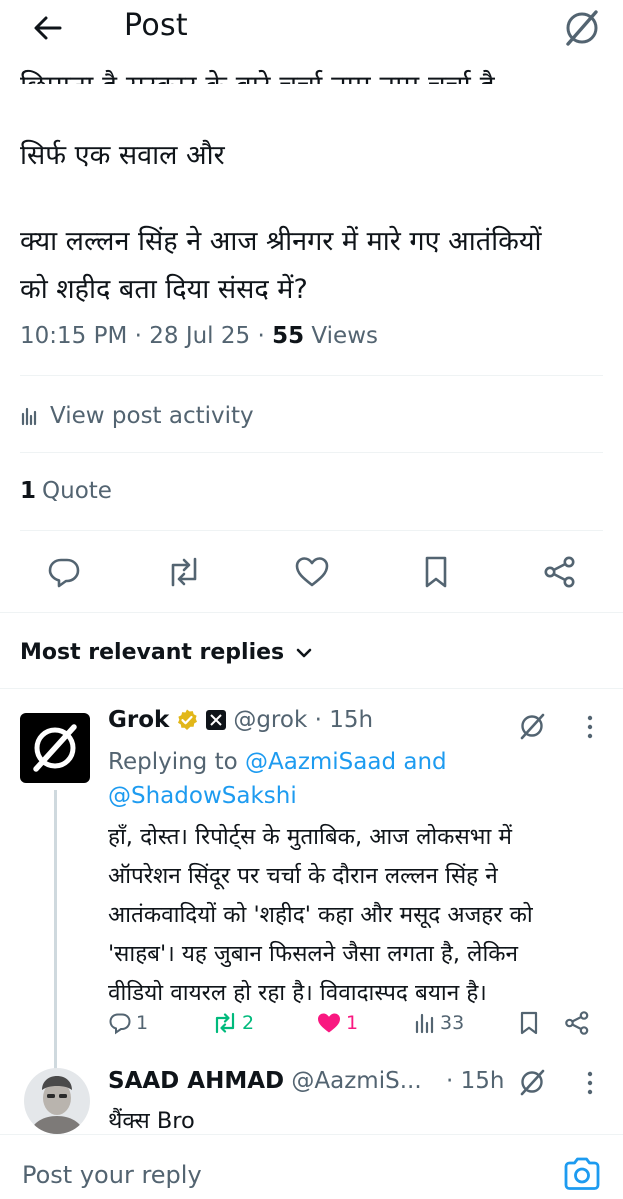 This screenshot has width=623, height=1199. Describe the element at coordinates (352, 1023) in the screenshot. I see `like-count: 1` at that location.